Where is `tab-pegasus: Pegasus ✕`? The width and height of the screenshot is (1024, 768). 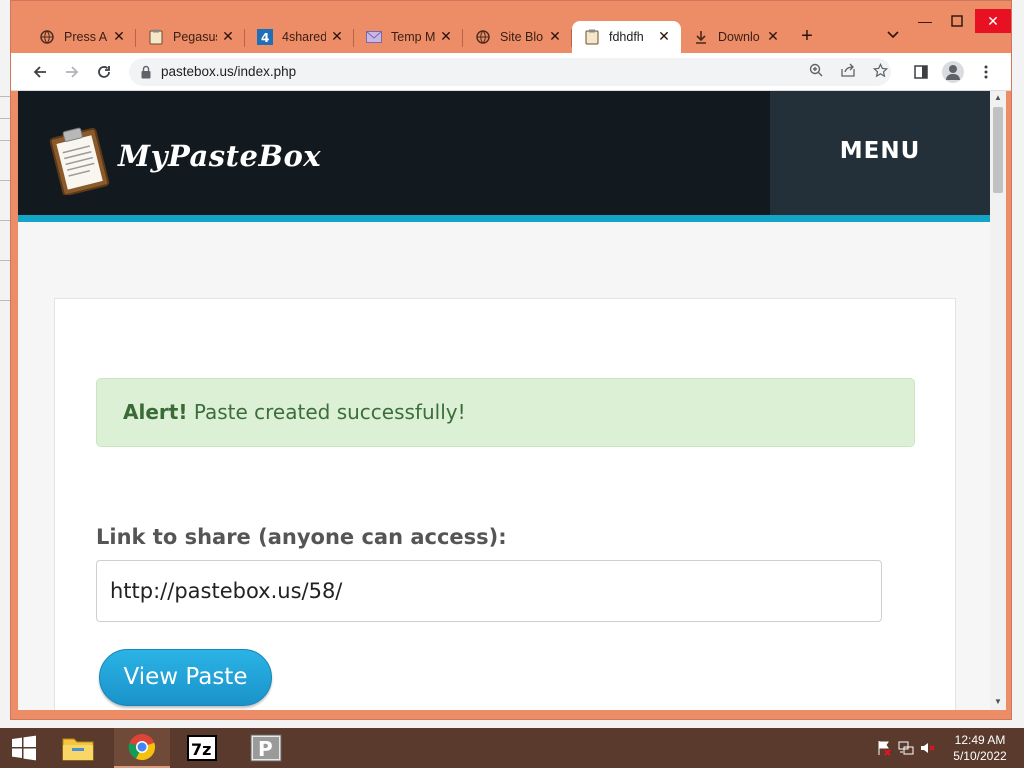
tab-pegasus: Pegasus ✕ is located at coordinates (190, 37).